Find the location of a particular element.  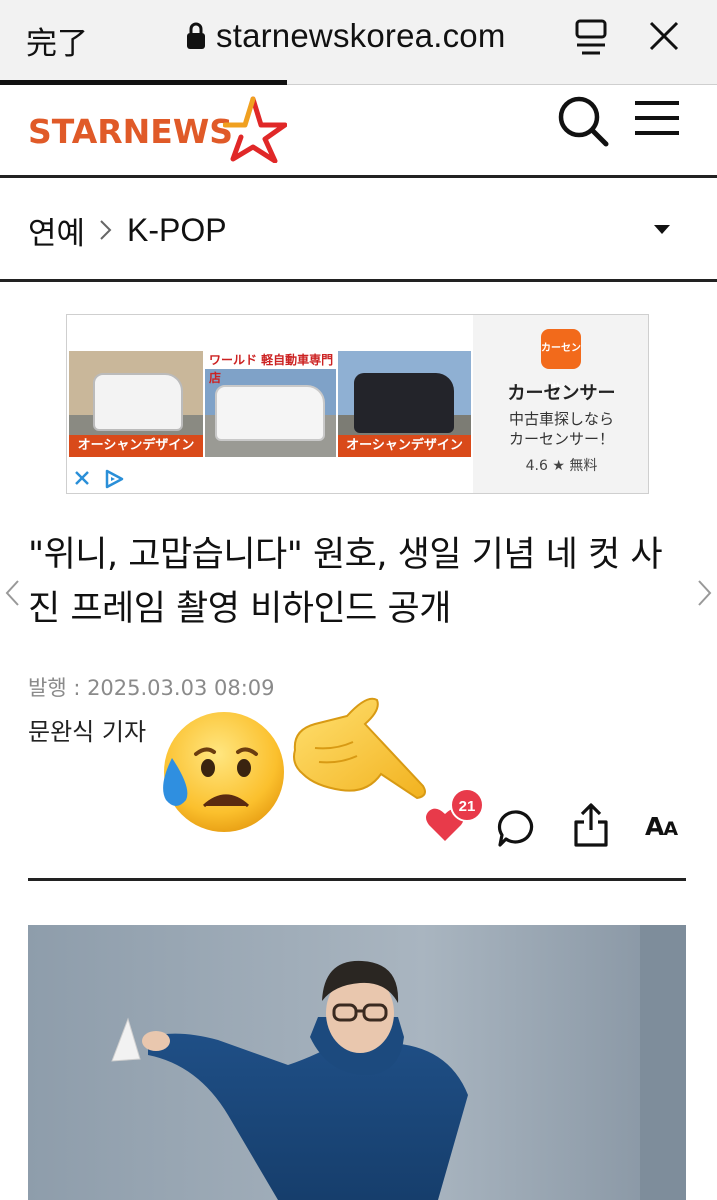

ad-photo-2: ワールド 軽自動車専門店 is located at coordinates (270, 404).